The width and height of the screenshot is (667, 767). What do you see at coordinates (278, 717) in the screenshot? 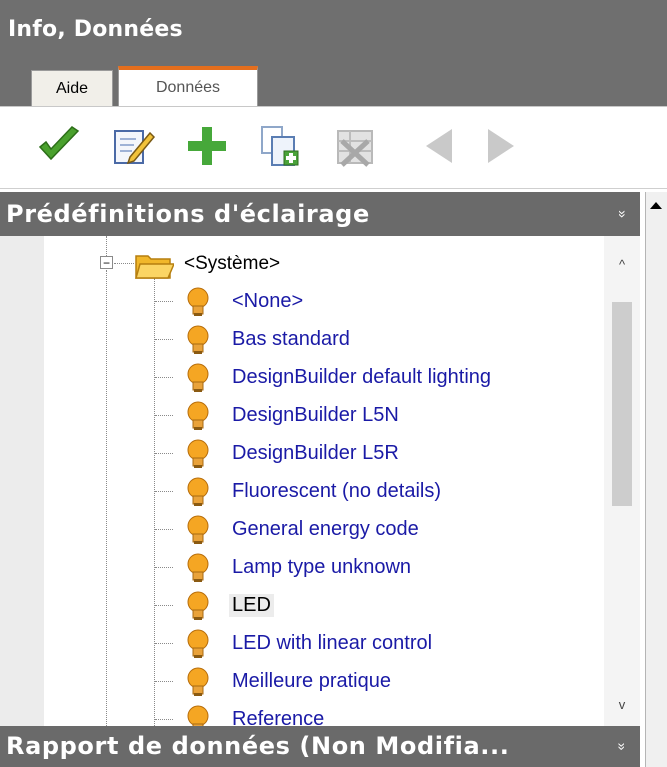
I see `tree-item-label: Reference` at bounding box center [278, 717].